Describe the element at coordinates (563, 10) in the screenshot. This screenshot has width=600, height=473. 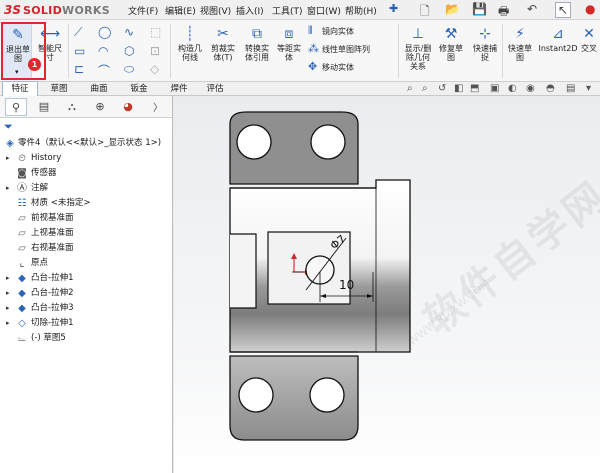
I see `select-icon: ↖` at that location.